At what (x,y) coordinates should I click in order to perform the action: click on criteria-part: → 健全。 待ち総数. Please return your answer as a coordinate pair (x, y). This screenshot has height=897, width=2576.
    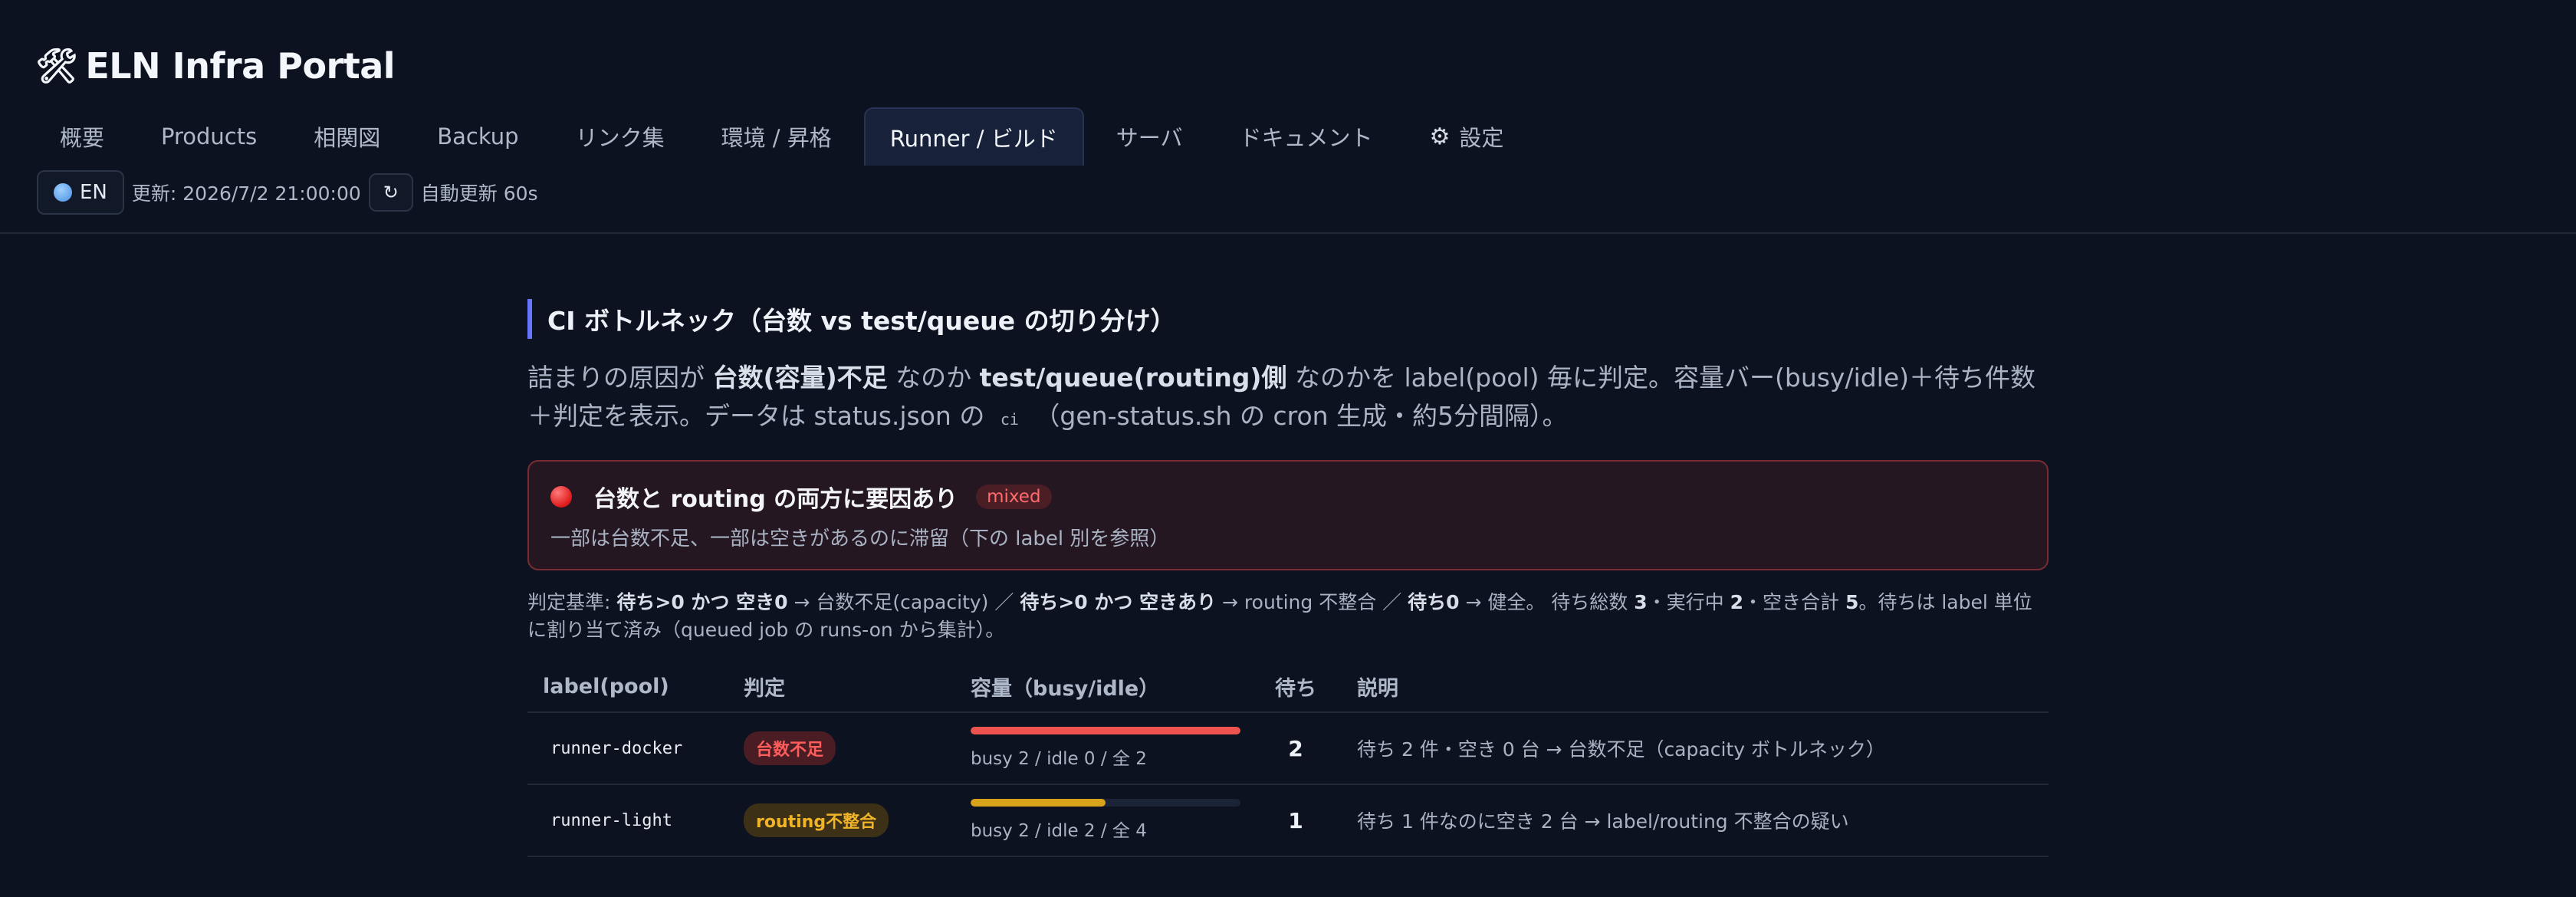
    Looking at the image, I should click on (1547, 602).